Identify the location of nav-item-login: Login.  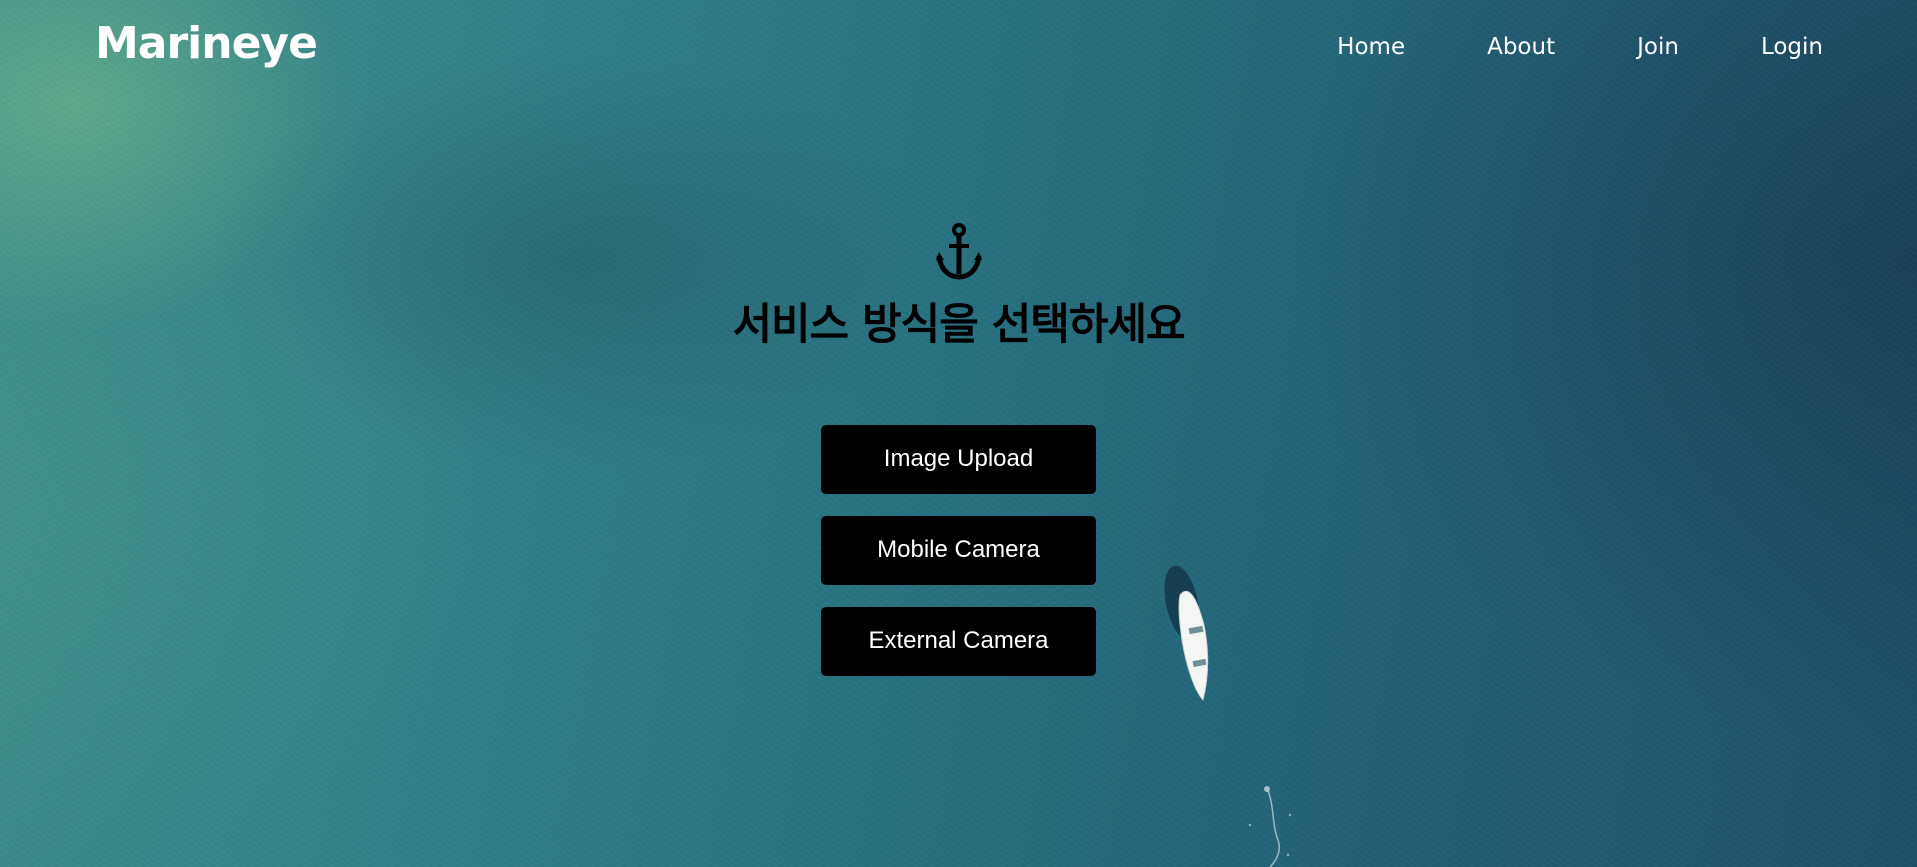
(1792, 47).